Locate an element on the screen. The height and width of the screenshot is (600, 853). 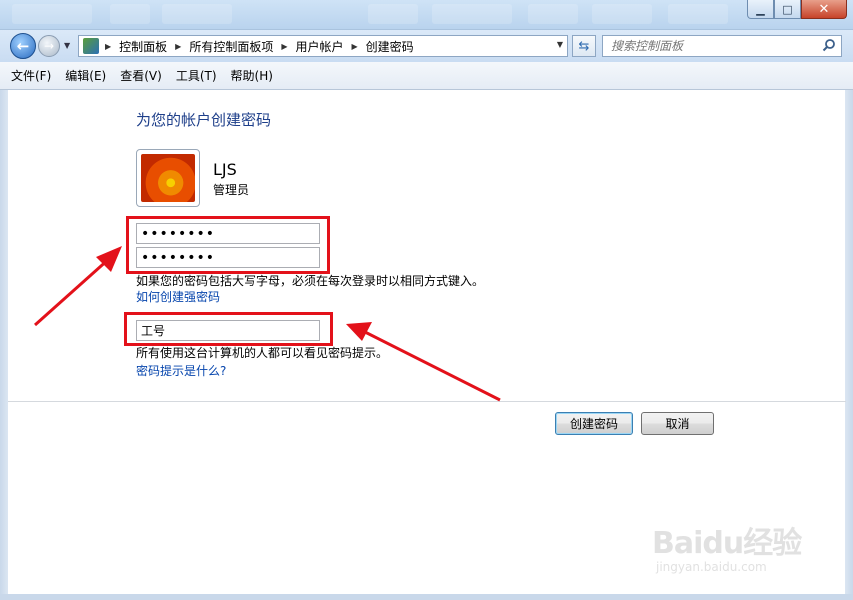
create-password-button: 创建密码 is located at coordinates (594, 423).